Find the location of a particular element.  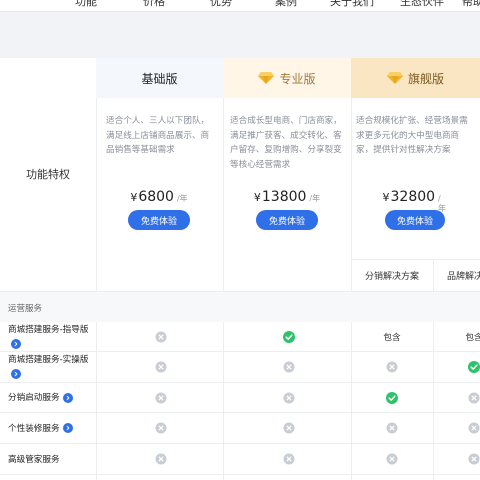

plan-header-pro: 专业版 is located at coordinates (287, 78).